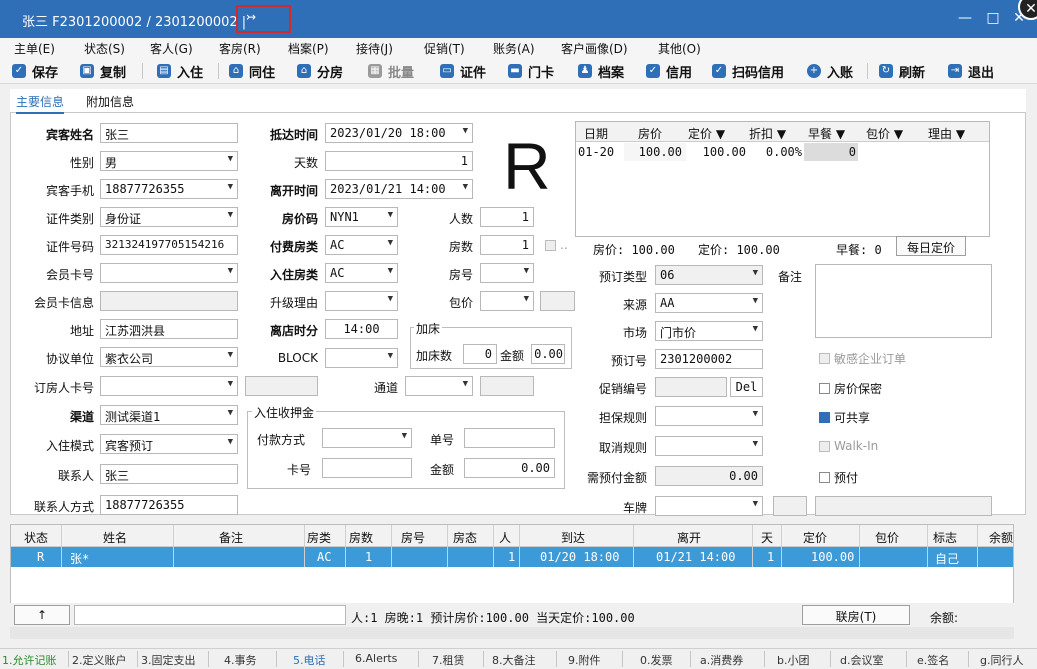 This screenshot has width=1037, height=669. What do you see at coordinates (42, 615) in the screenshot?
I see `move-up-button: ↑` at bounding box center [42, 615].